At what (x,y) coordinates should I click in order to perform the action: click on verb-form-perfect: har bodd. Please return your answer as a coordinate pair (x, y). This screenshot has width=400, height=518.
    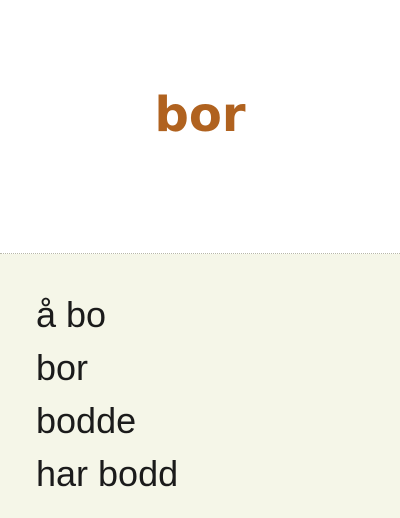
    Looking at the image, I should click on (107, 473).